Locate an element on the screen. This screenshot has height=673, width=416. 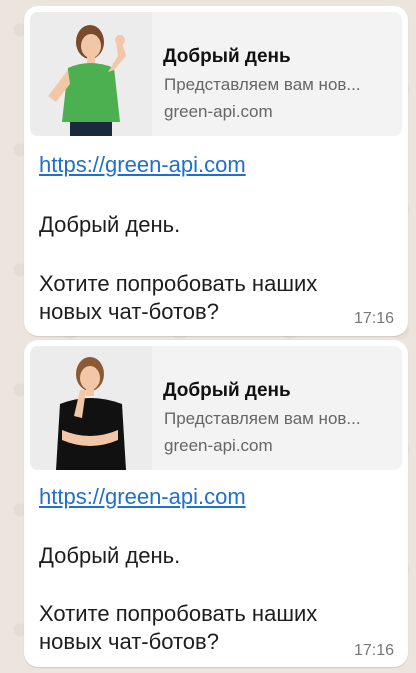
person-thinking-image is located at coordinates (91, 408).